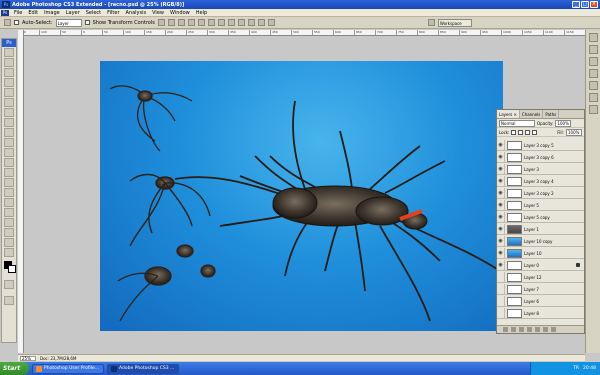  Describe the element at coordinates (513, 329) in the screenshot. I see `layer-style-icon` at that location.